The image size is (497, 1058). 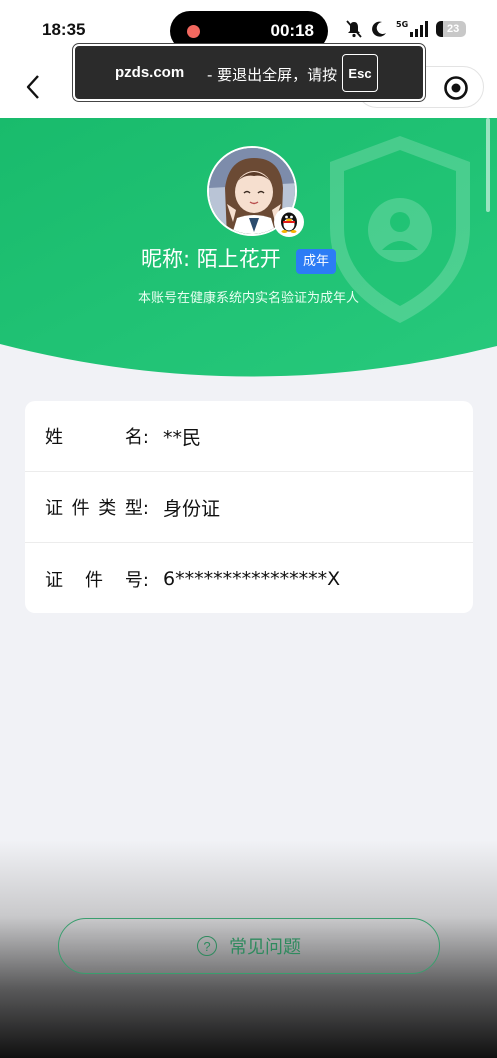 I want to click on qq-badge, so click(x=289, y=222).